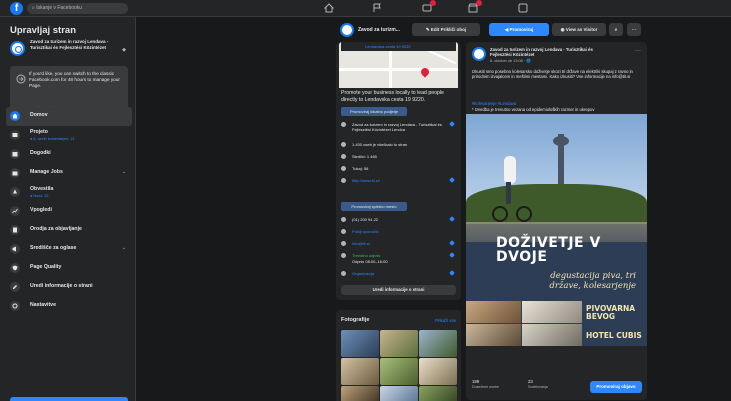  I want to click on more-button: ···, so click(634, 29).